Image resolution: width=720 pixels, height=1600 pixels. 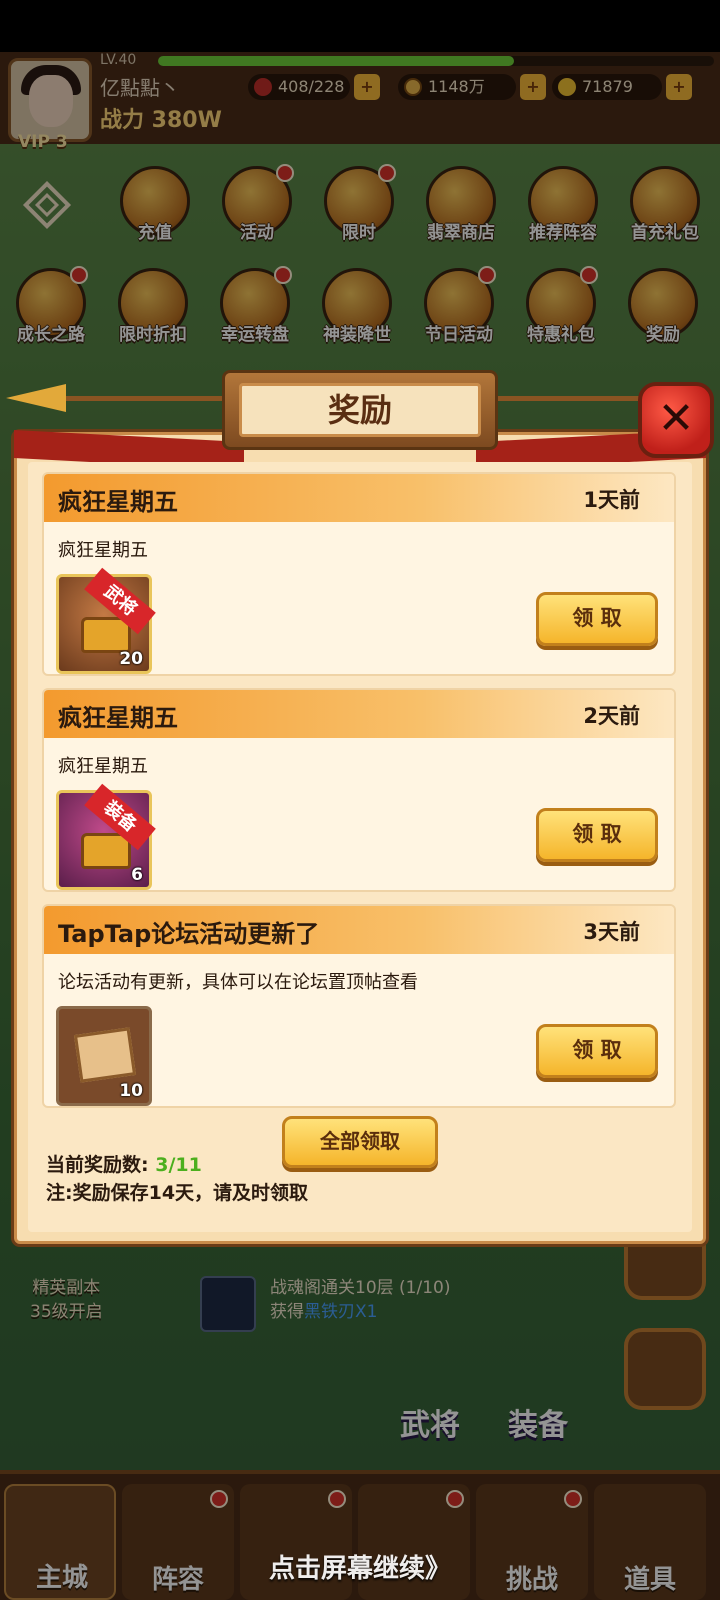 I want to click on mail-body: 论坛活动有更新，具体可以在论坛置顶帖查看, so click(x=238, y=982).